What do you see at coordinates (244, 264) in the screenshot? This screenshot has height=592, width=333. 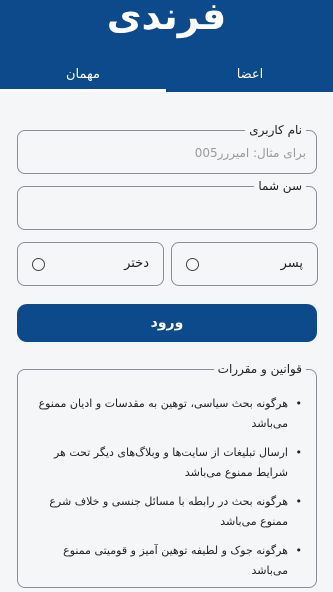 I see `gender-option-boy: پسر` at bounding box center [244, 264].